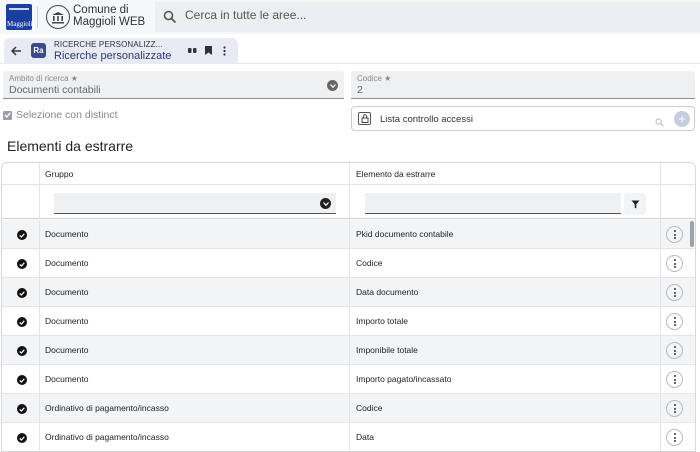  Describe the element at coordinates (37, 17) in the screenshot. I see `divider` at that location.